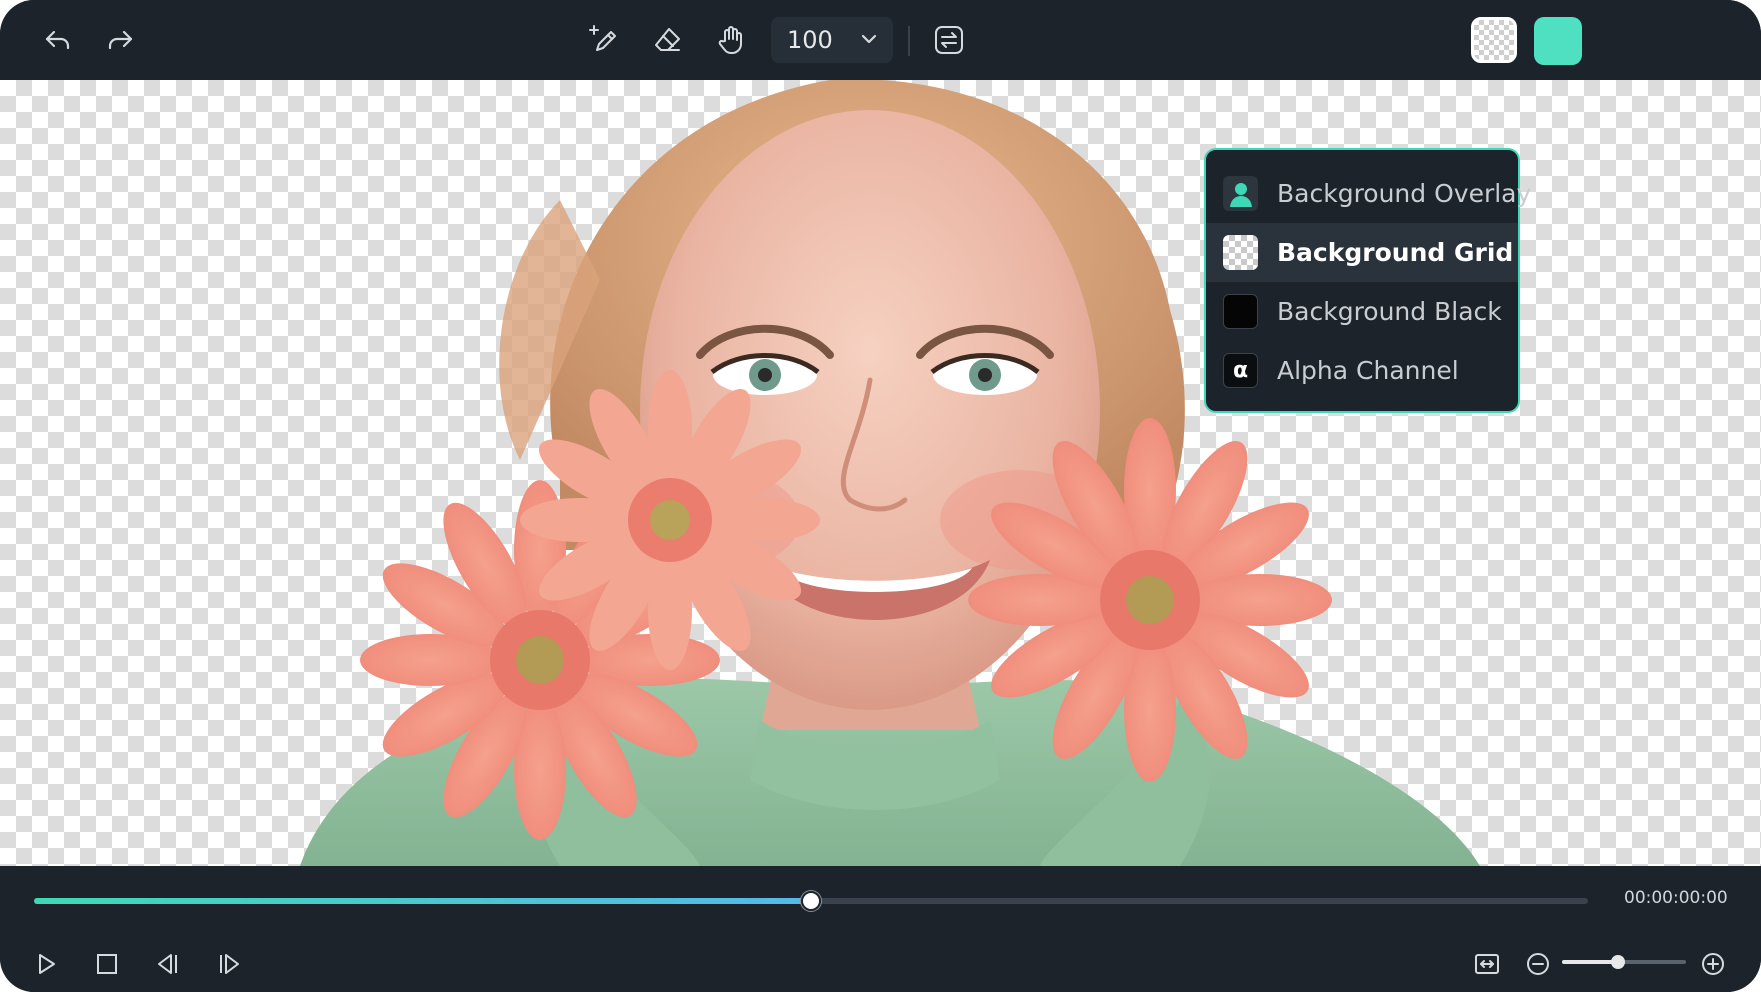  I want to click on background-color-button, so click(1558, 41).